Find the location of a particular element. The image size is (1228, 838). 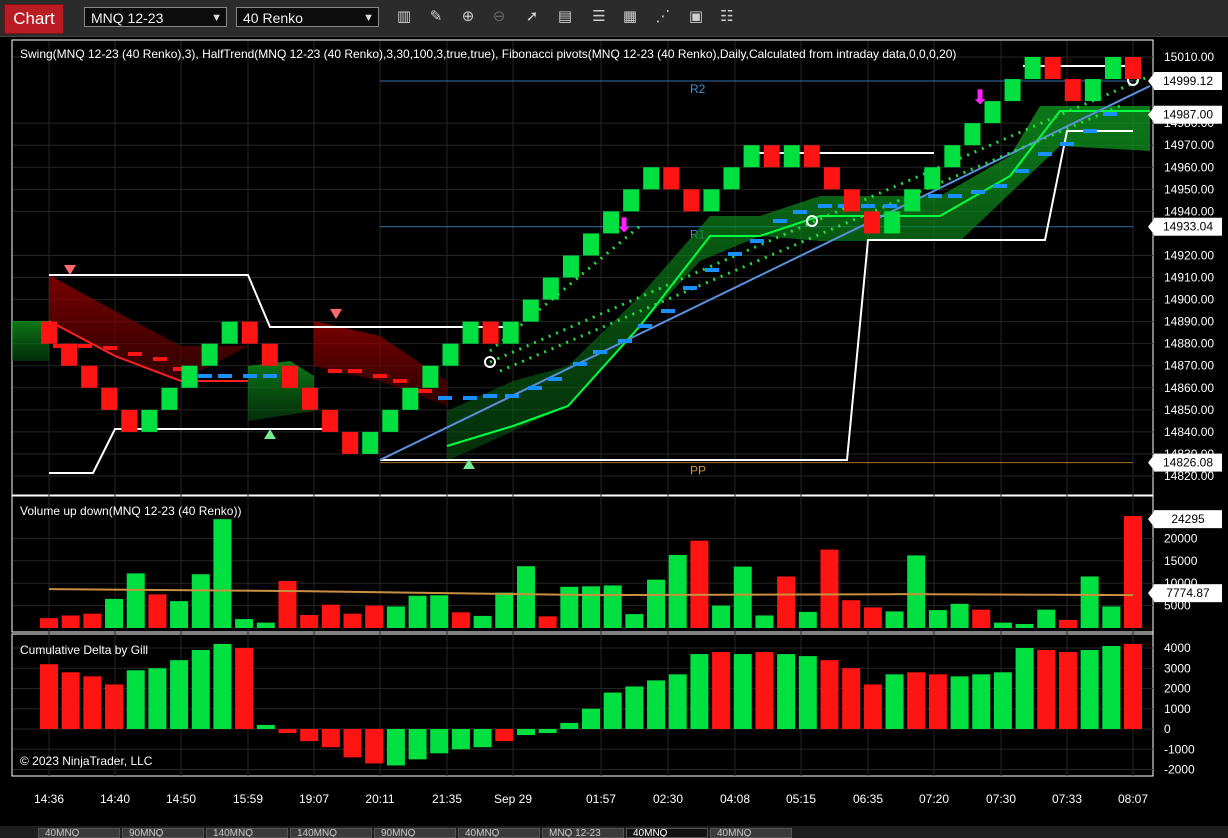

list-icon: ☷ is located at coordinates (727, 17).